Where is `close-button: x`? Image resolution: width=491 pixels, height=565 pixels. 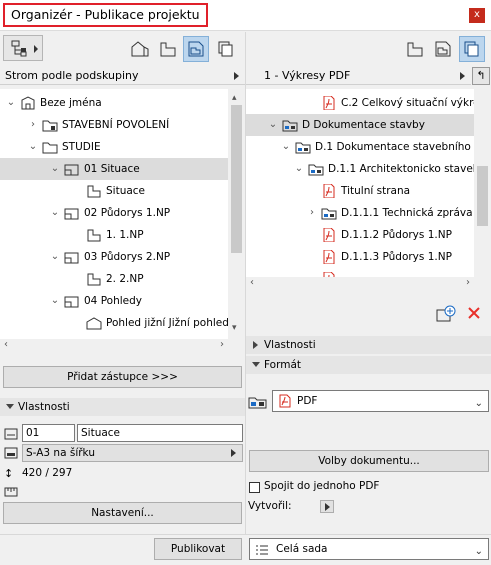
close-button: x is located at coordinates (477, 15).